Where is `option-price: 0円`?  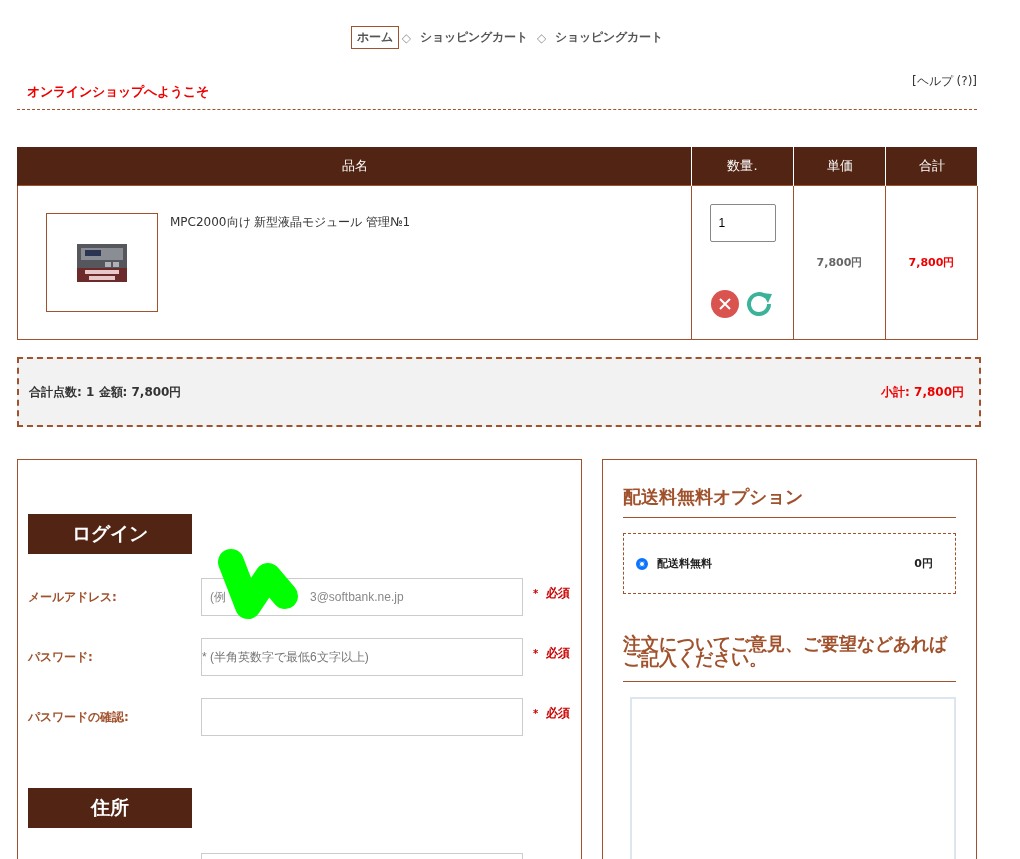
option-price: 0円 is located at coordinates (923, 563).